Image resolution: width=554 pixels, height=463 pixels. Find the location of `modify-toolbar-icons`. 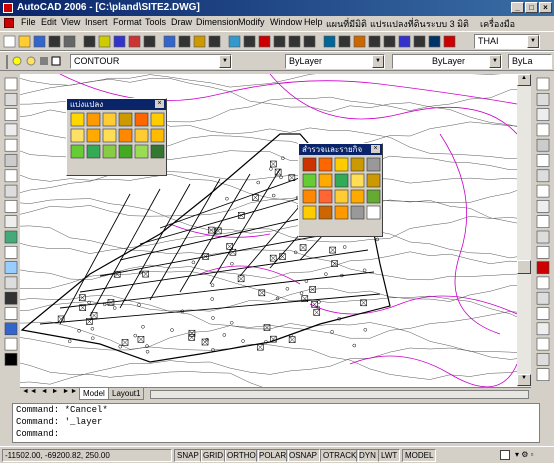

modify-toolbar-icons is located at coordinates (543, 234).